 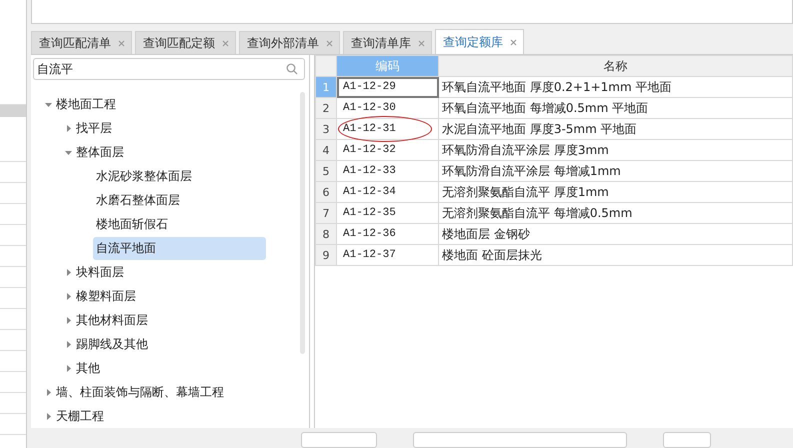 What do you see at coordinates (292, 69) in the screenshot?
I see `search-icon` at bounding box center [292, 69].